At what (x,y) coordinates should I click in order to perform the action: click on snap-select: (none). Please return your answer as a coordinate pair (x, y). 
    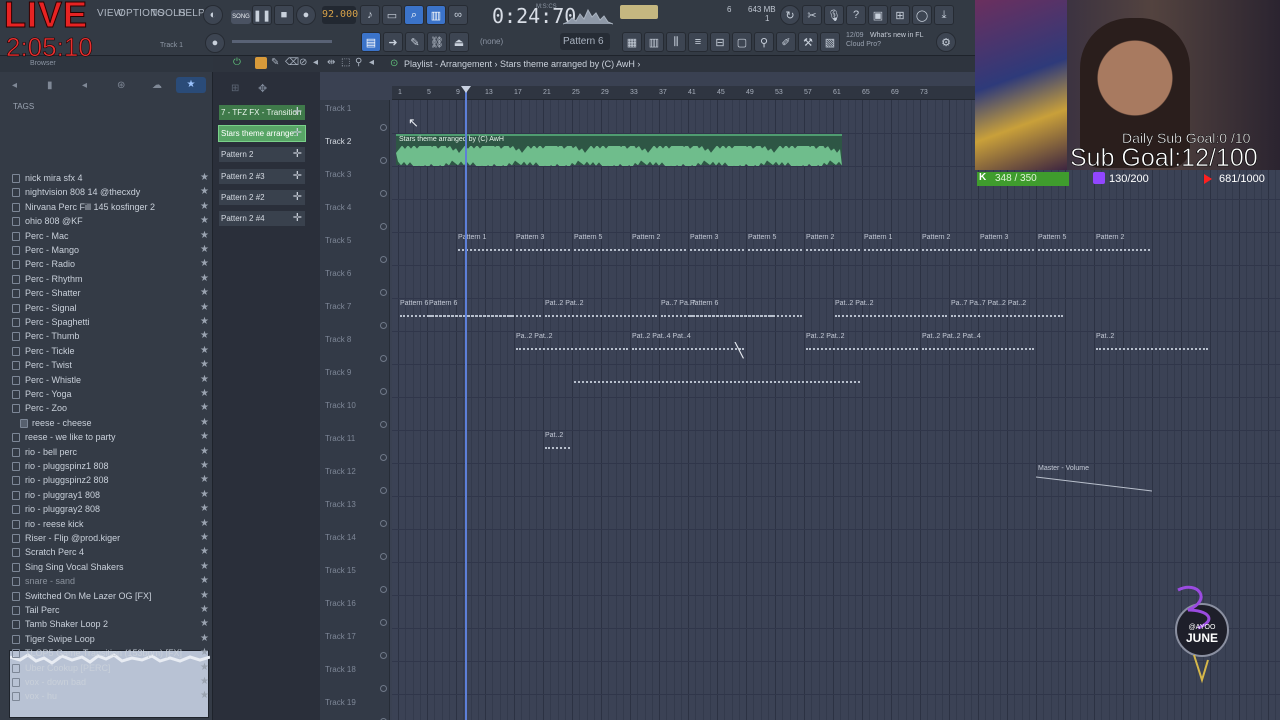
    Looking at the image, I should click on (505, 42).